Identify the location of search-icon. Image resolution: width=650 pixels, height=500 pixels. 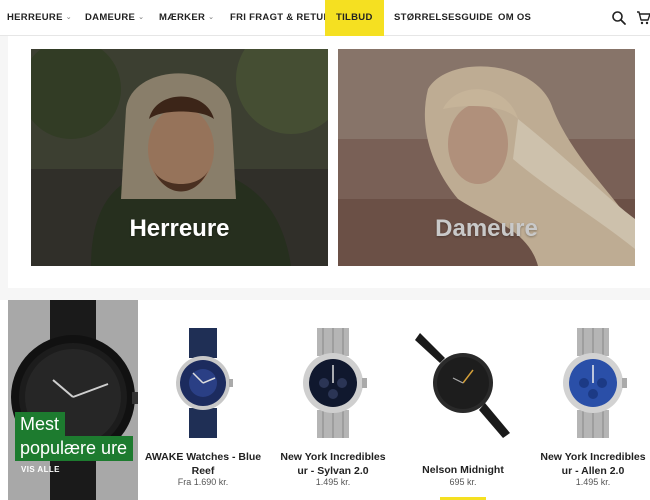
(619, 18).